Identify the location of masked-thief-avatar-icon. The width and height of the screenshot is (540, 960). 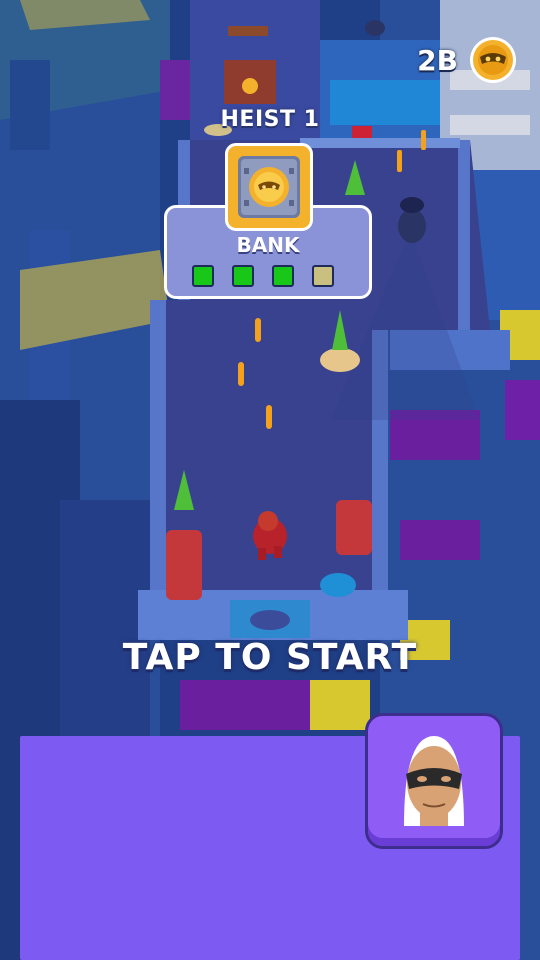
(434, 781).